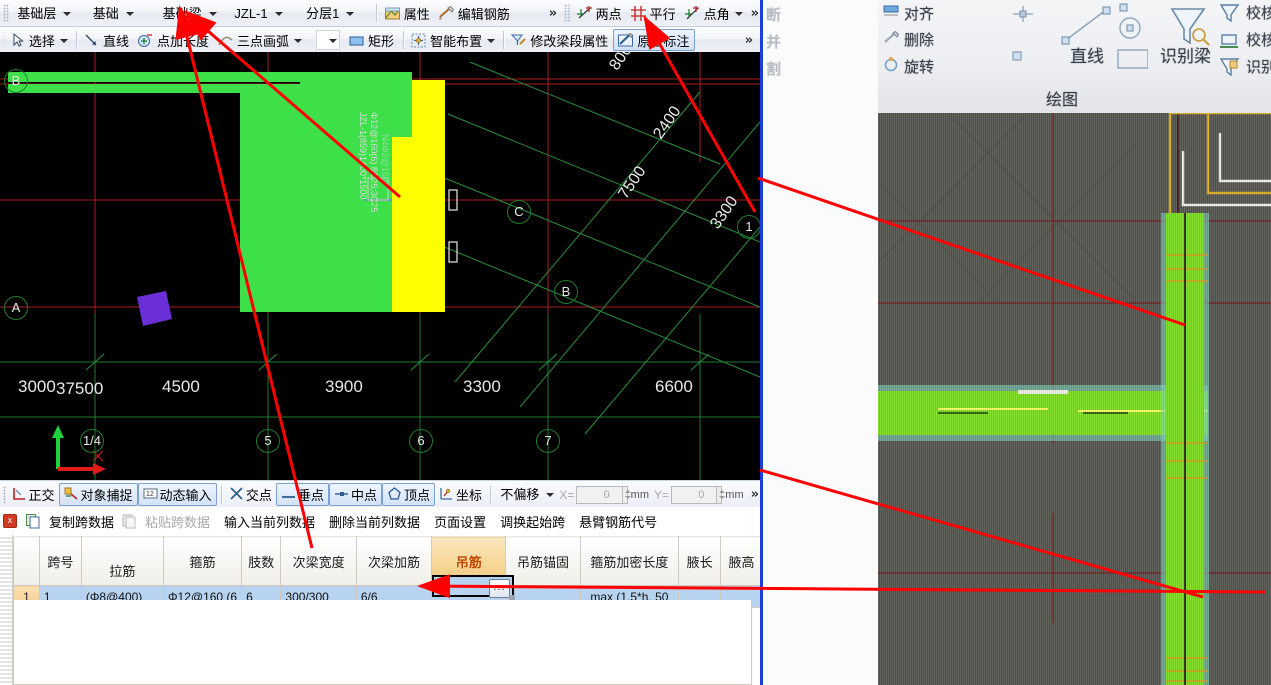 Image resolution: width=1271 pixels, height=685 pixels. I want to click on point-angle-button: 点角, so click(714, 13).